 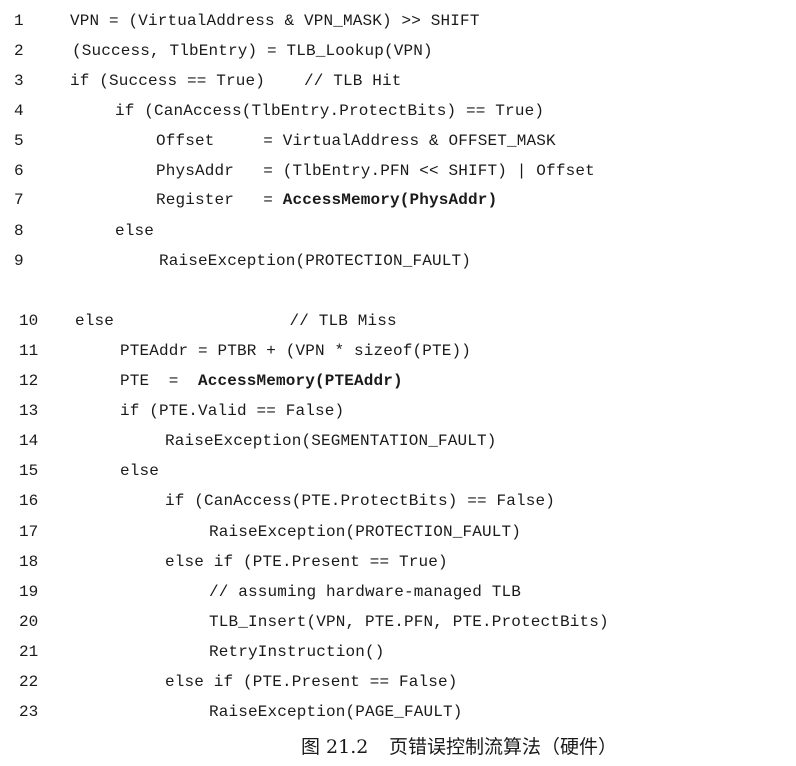 I want to click on code-line: 22 else if (PTE.Present == False), so click(x=398, y=682).